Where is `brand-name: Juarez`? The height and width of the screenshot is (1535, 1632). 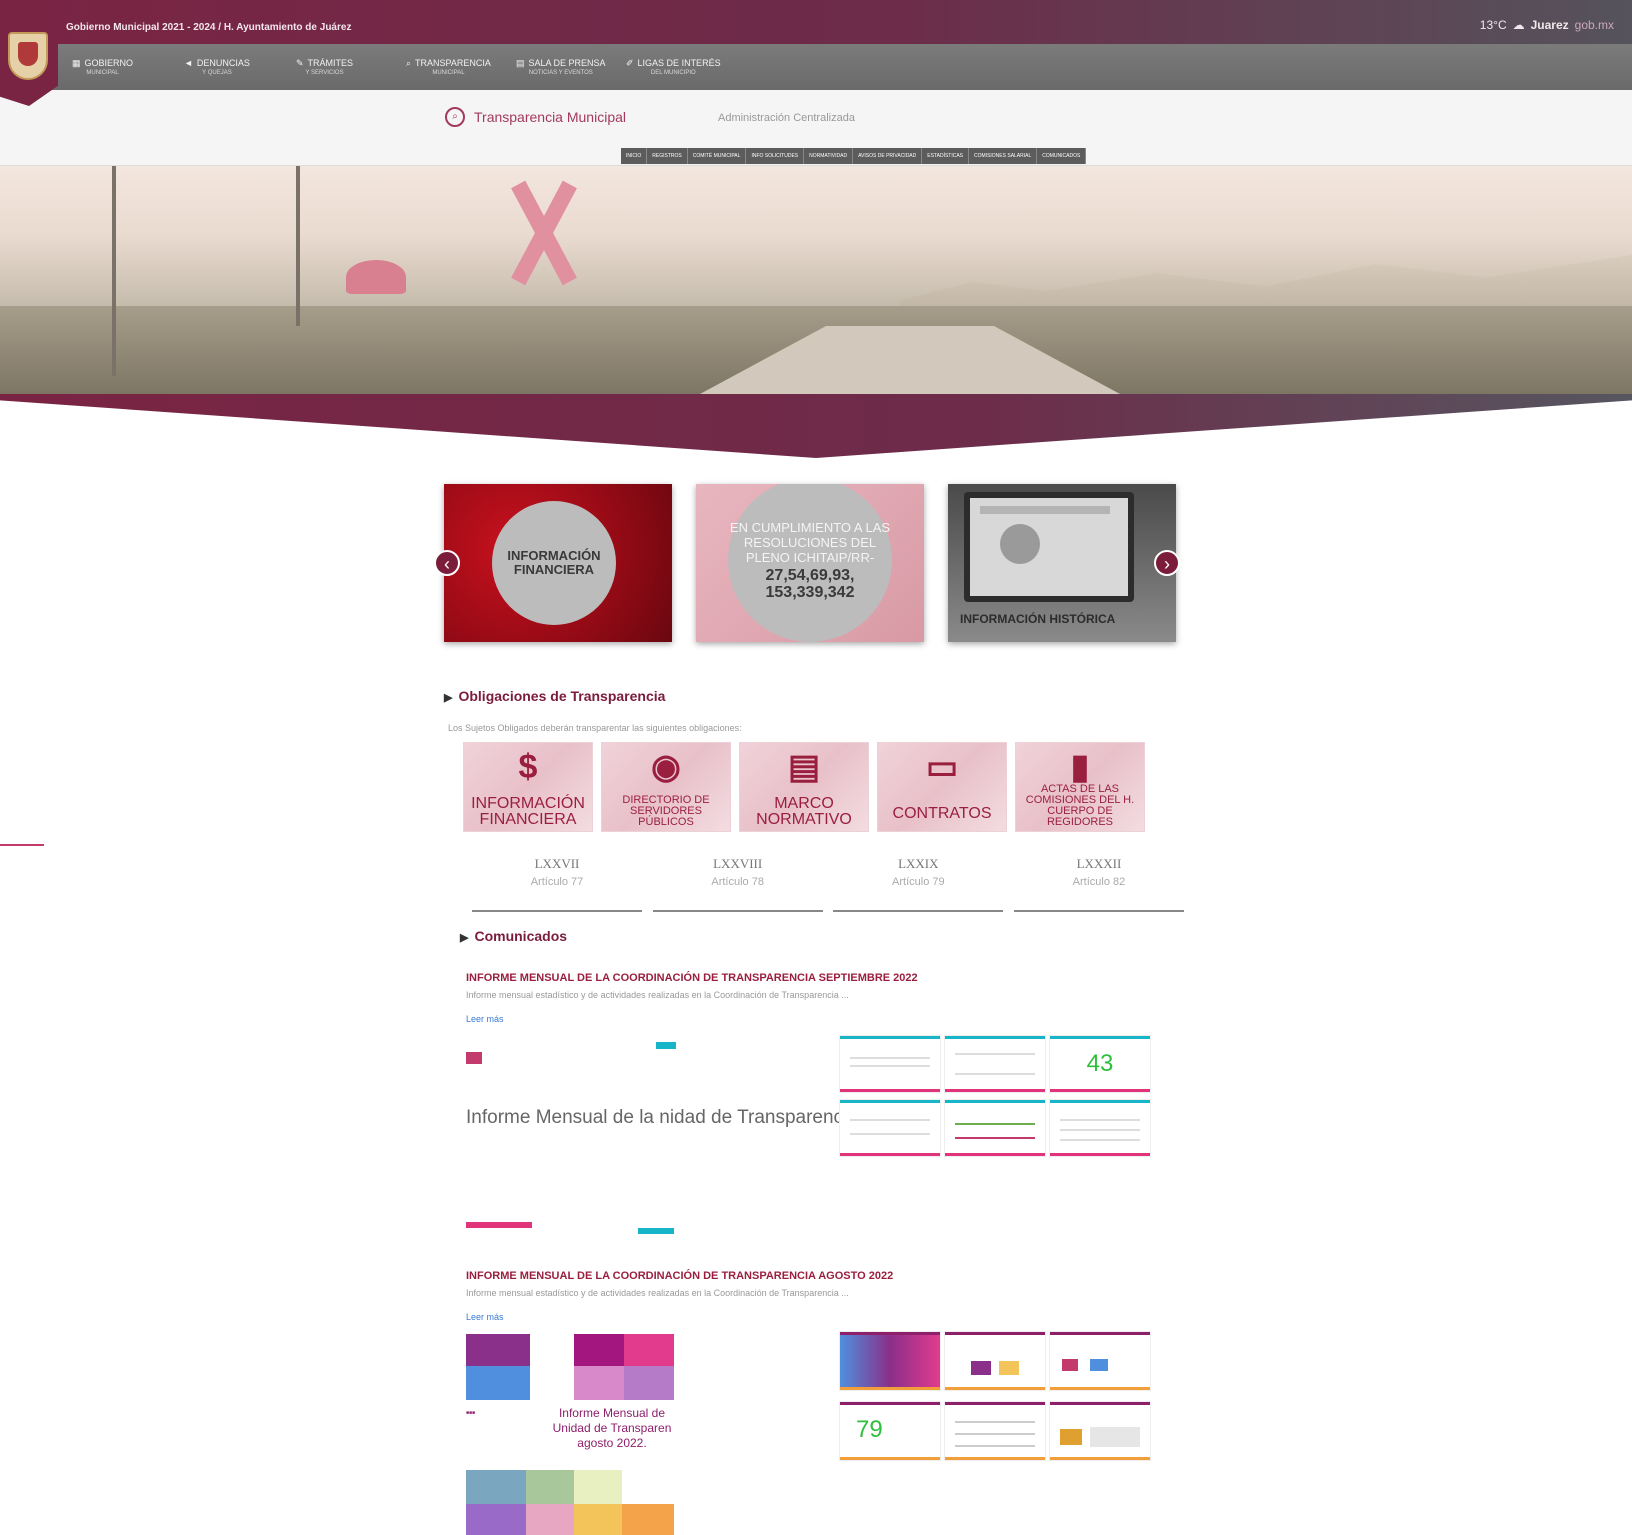
brand-name: Juarez is located at coordinates (1550, 25).